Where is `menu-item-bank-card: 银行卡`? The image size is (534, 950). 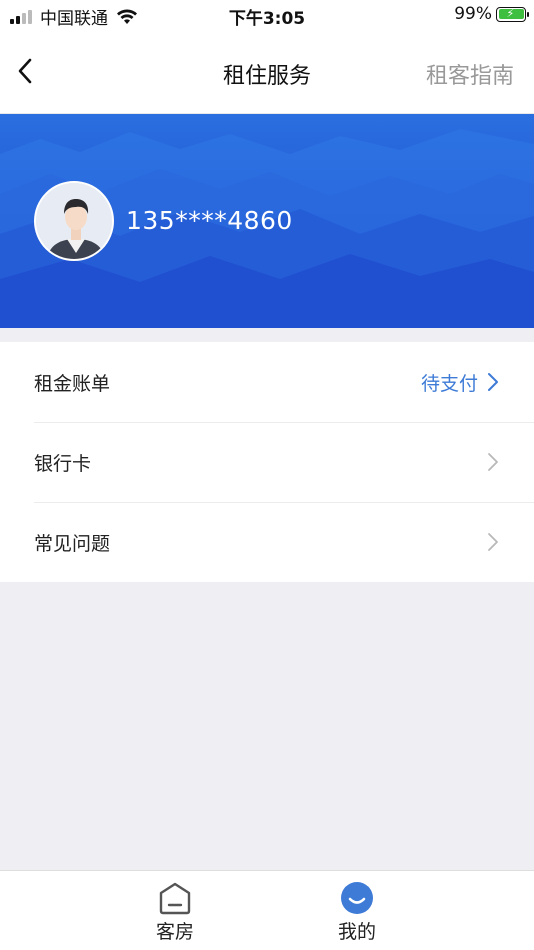 menu-item-bank-card: 银行卡 is located at coordinates (267, 462).